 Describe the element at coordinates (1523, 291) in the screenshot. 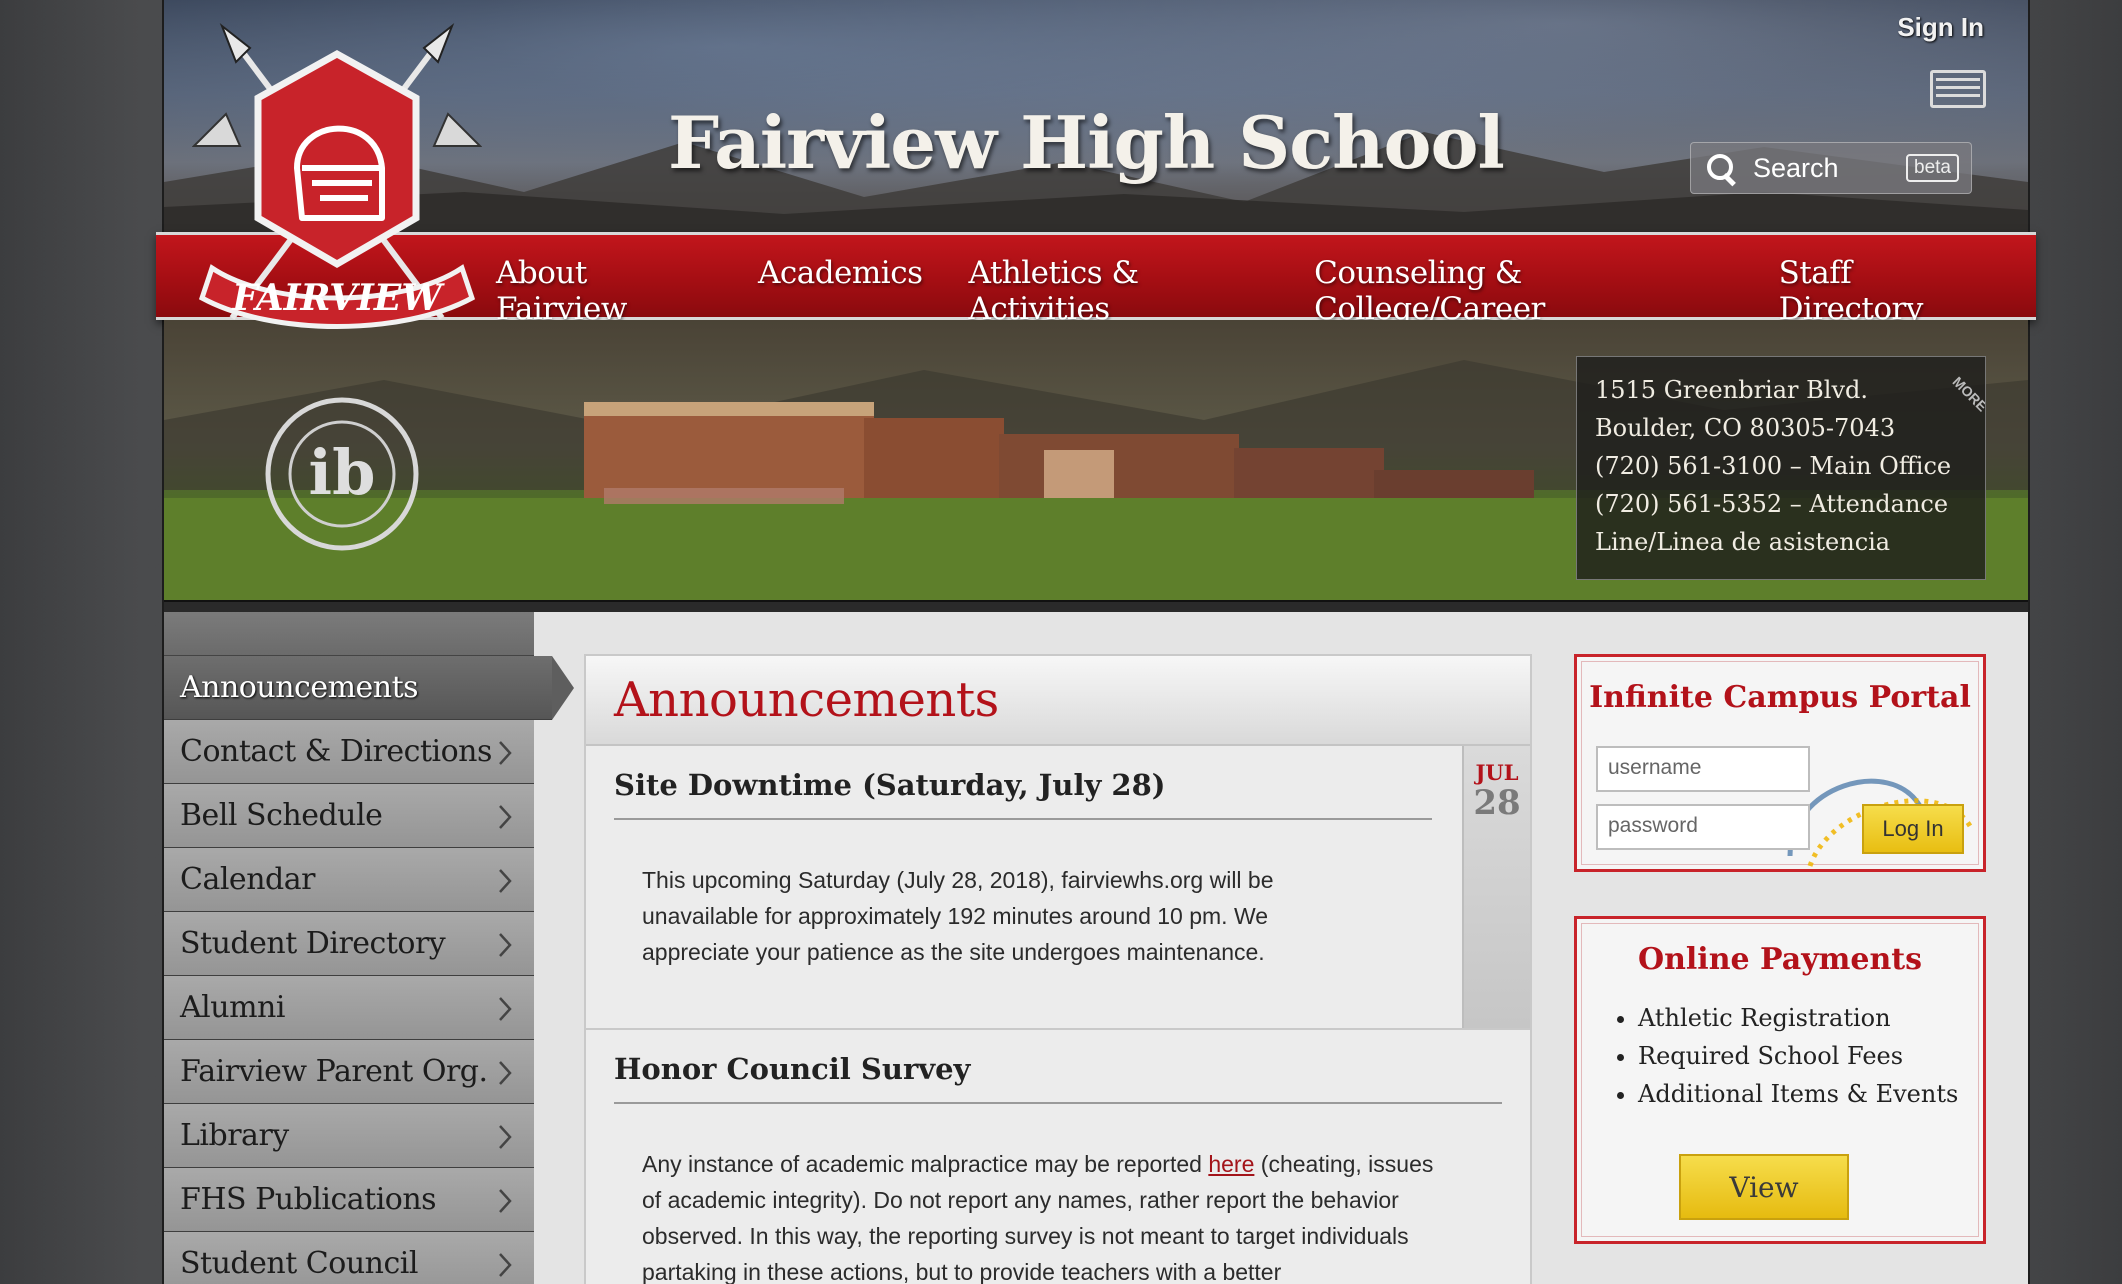

I see `nav-item-counseling: Counseling & College/Career` at that location.